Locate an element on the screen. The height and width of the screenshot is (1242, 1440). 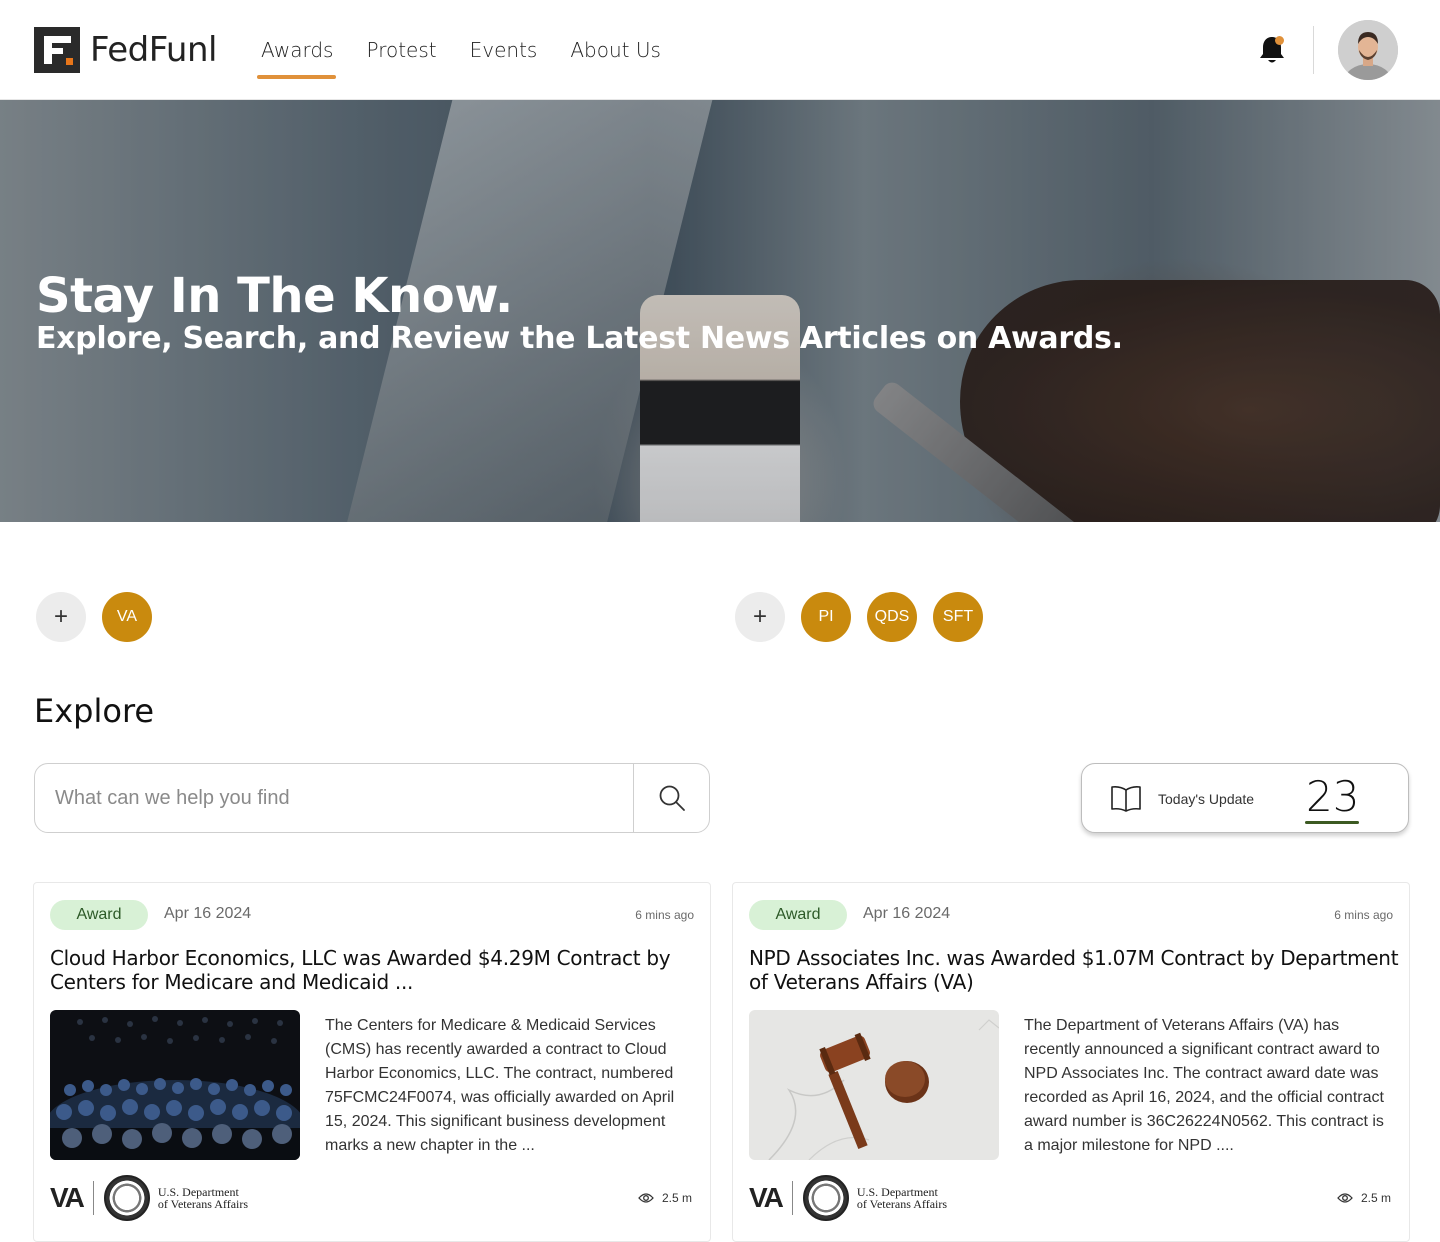
fedfunl-logo: FedFunl is located at coordinates (125, 50).